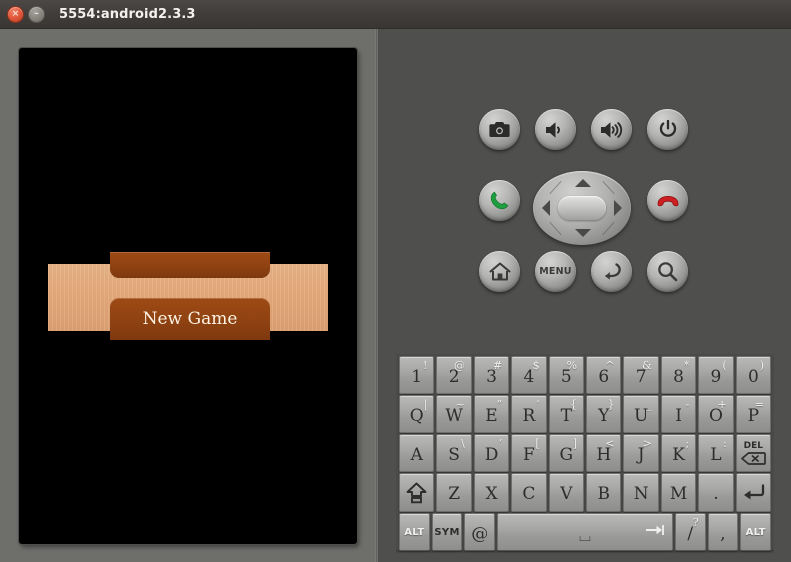  What do you see at coordinates (716, 375) in the screenshot?
I see `key-9: 9(` at bounding box center [716, 375].